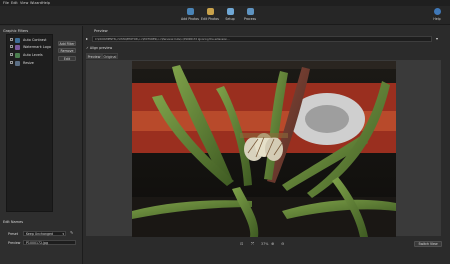 The height and width of the screenshot is (264, 450). I want to click on arrow-right-icon: ▸, so click(87, 38).